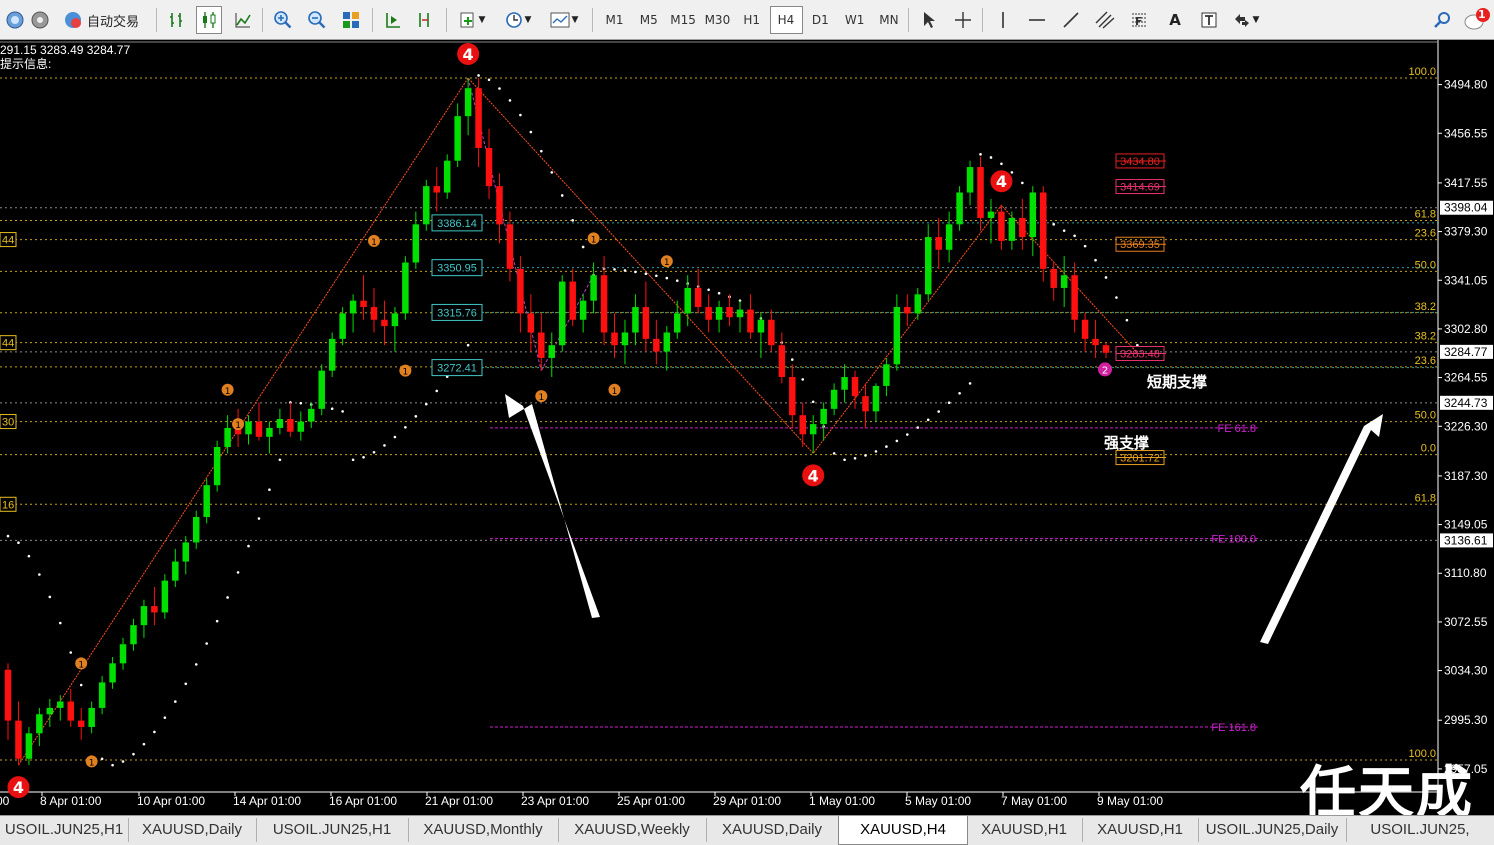  What do you see at coordinates (963, 20) in the screenshot?
I see `crosshair-icon` at bounding box center [963, 20].